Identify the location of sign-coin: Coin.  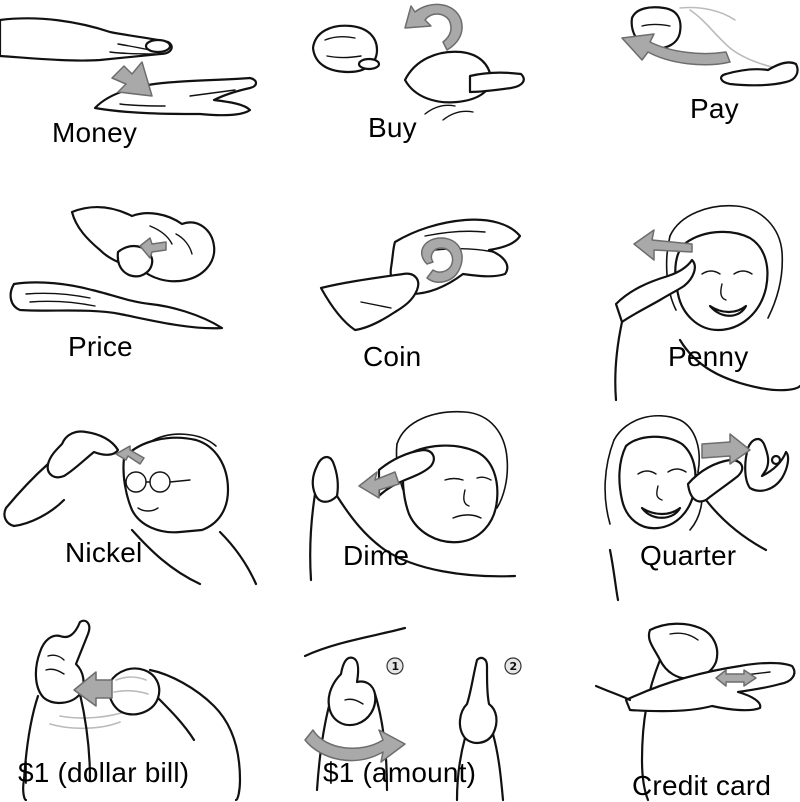
(397, 295).